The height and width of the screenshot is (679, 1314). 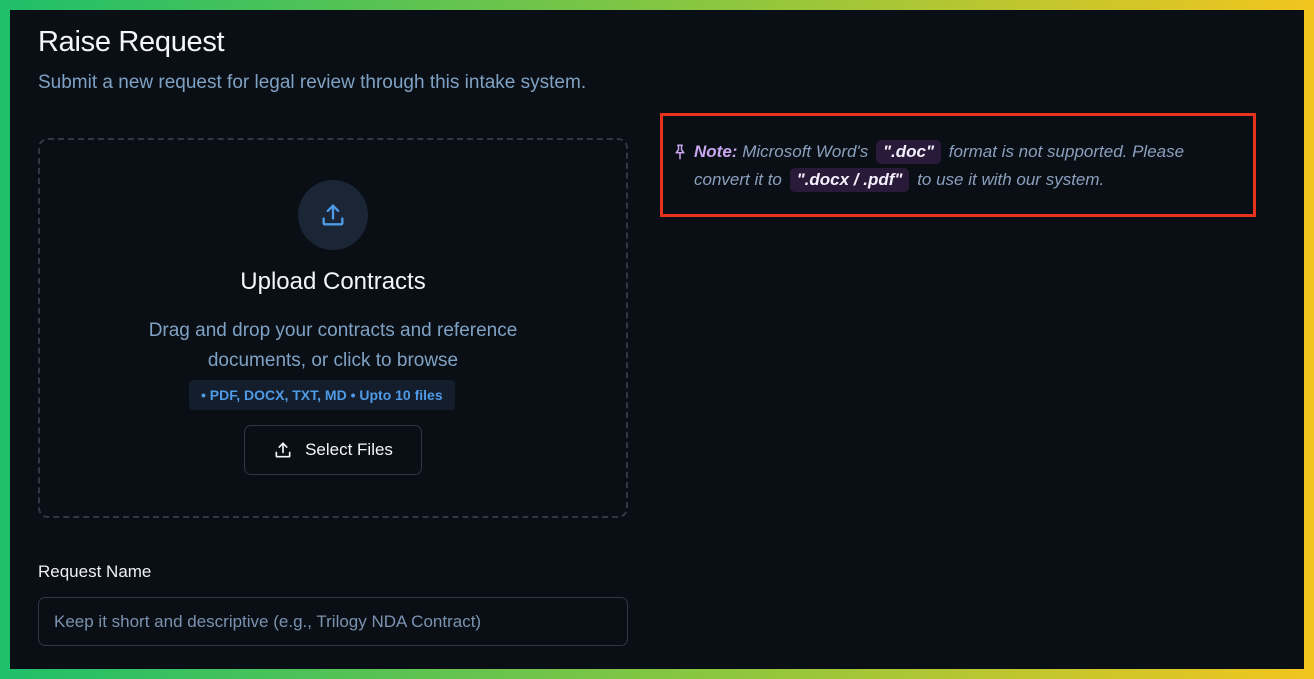 What do you see at coordinates (805, 151) in the screenshot?
I see `note-text-part-1: Microsoft Word's` at bounding box center [805, 151].